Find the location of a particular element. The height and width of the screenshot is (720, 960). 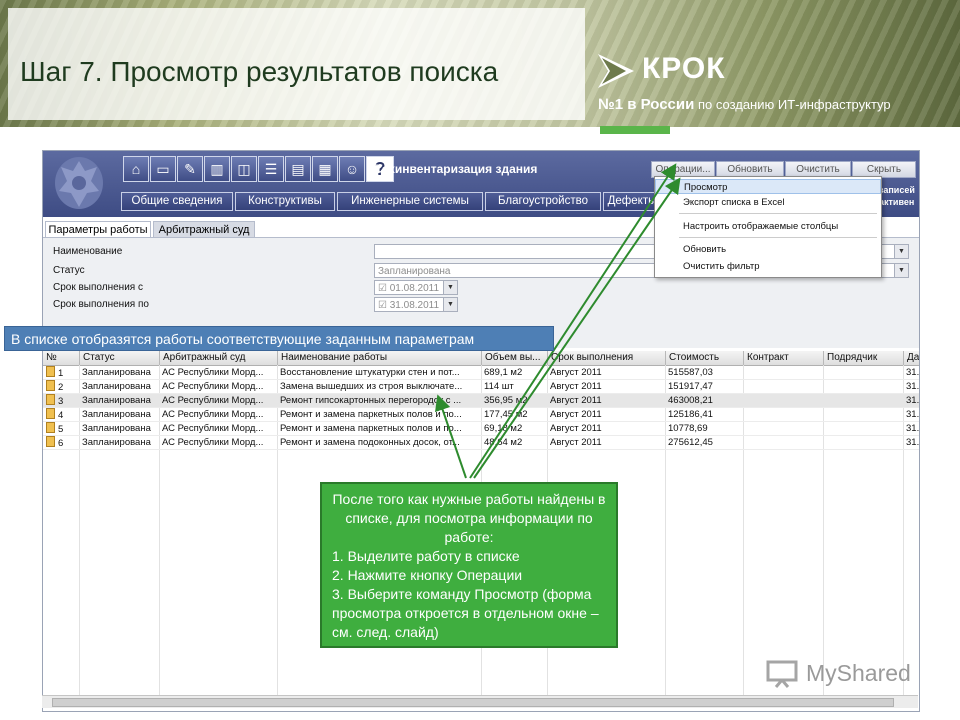

status-label: Статус is located at coordinates (69, 270).